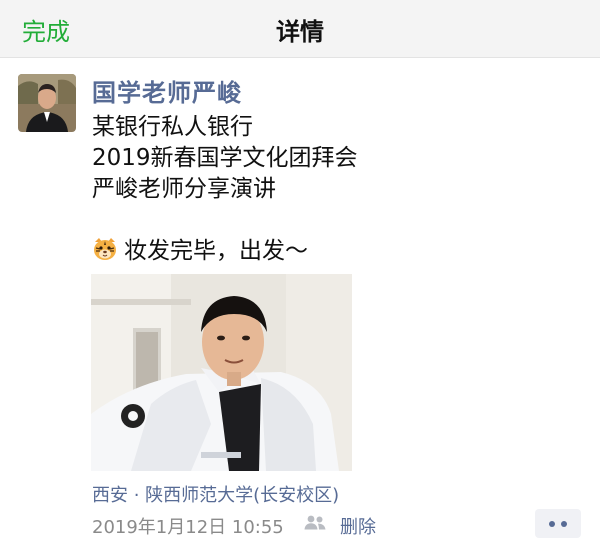 This screenshot has height=551, width=600. I want to click on post-timestamp: 2019年1月12日 10:55, so click(188, 527).